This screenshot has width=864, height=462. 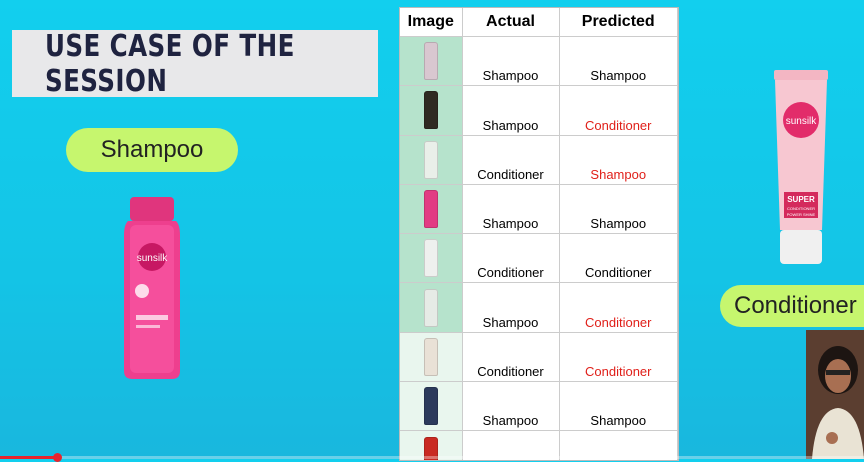 I want to click on table-row: ConditionerShampoo, so click(x=539, y=160).